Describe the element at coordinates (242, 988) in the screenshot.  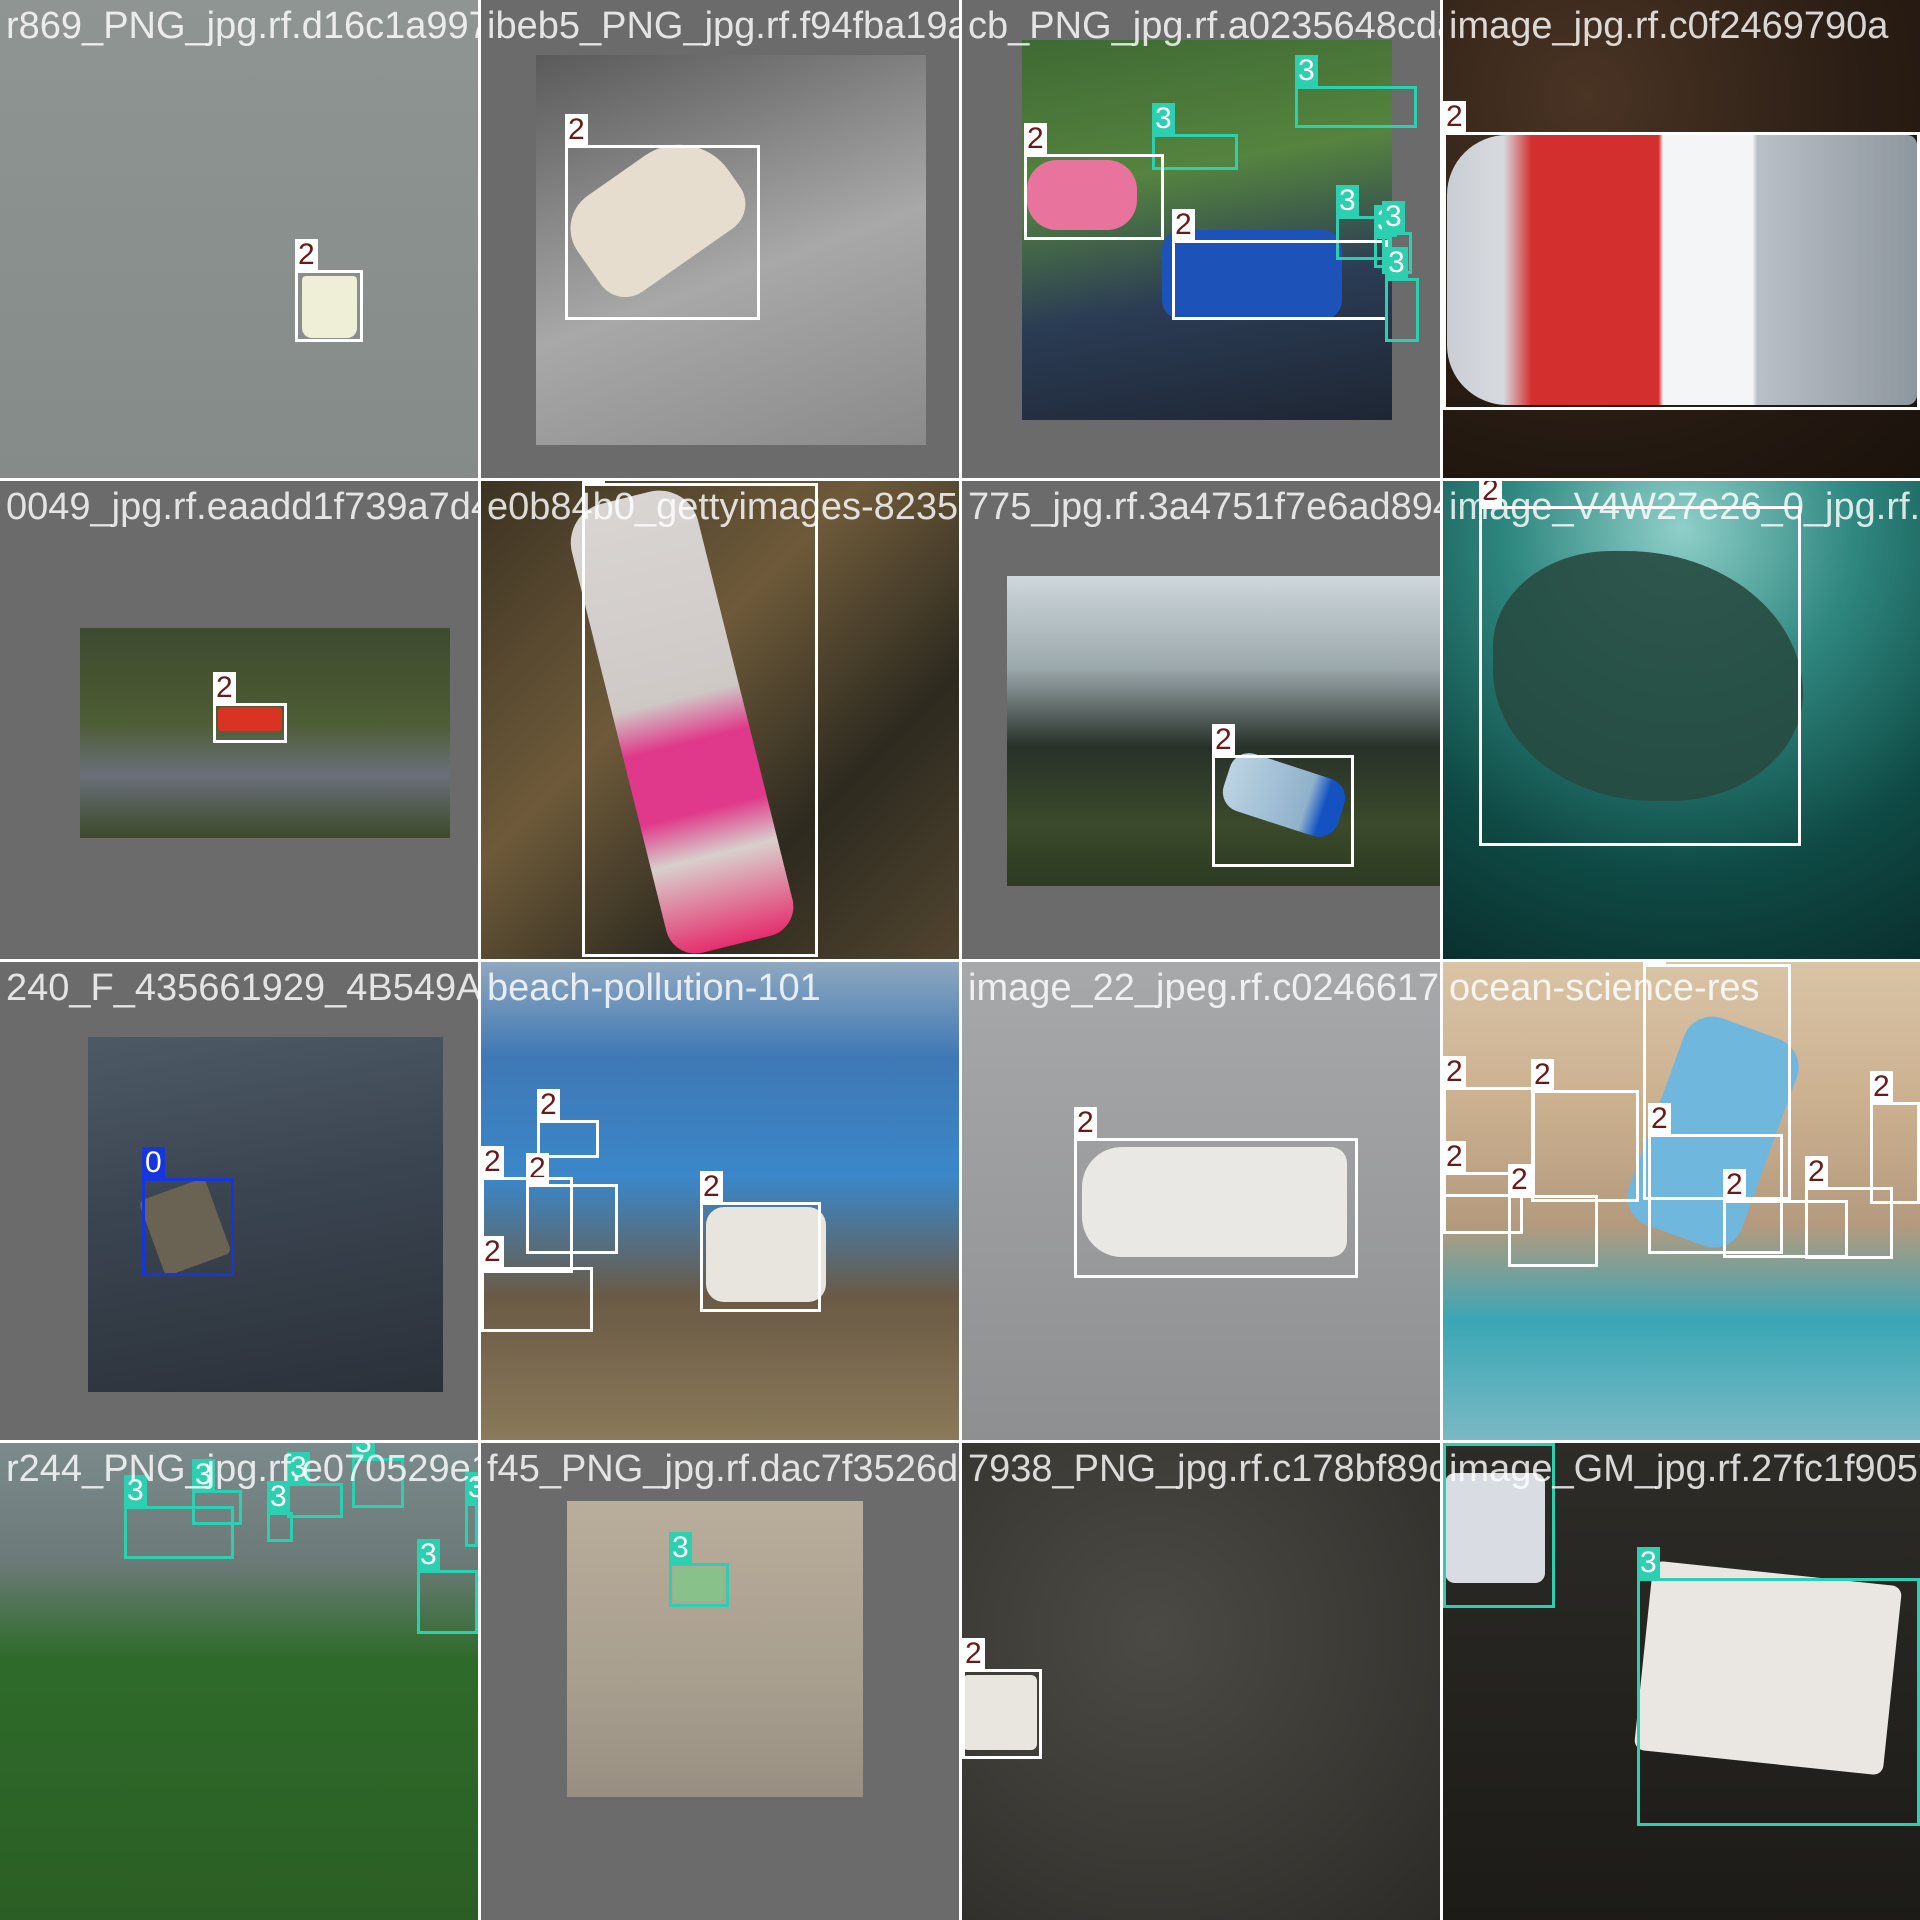
I see `tile-title: 240_F_435661929_4B549Al` at that location.